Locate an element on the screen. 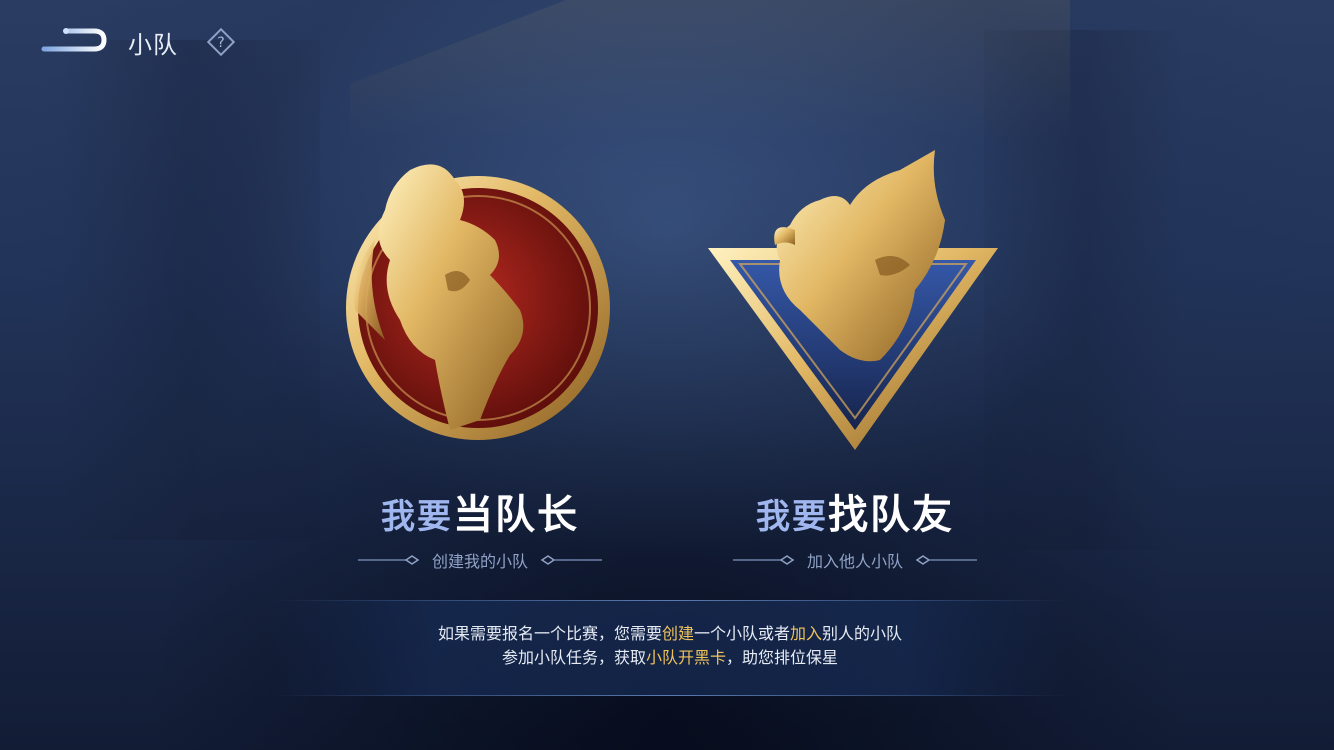  member-title-main: 找队友 is located at coordinates (891, 515).